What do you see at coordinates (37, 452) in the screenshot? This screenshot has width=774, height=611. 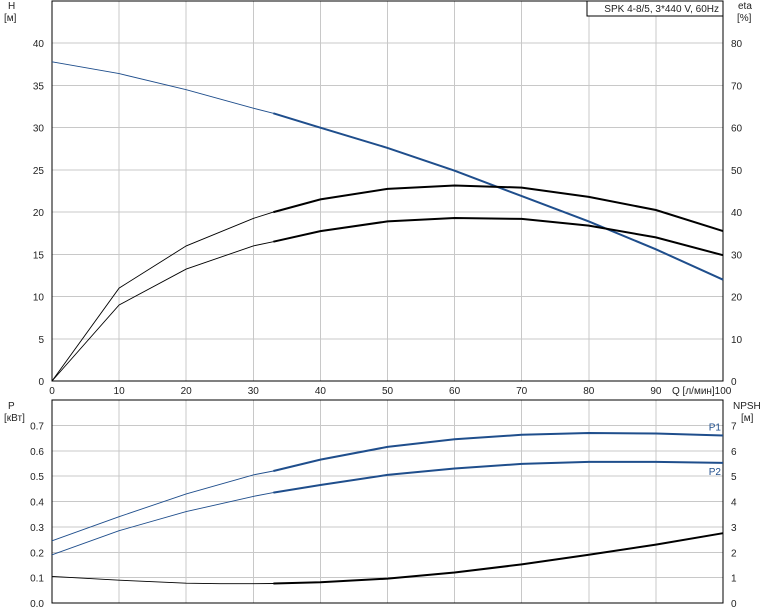 I see `y-tick-label-left: 0.6` at bounding box center [37, 452].